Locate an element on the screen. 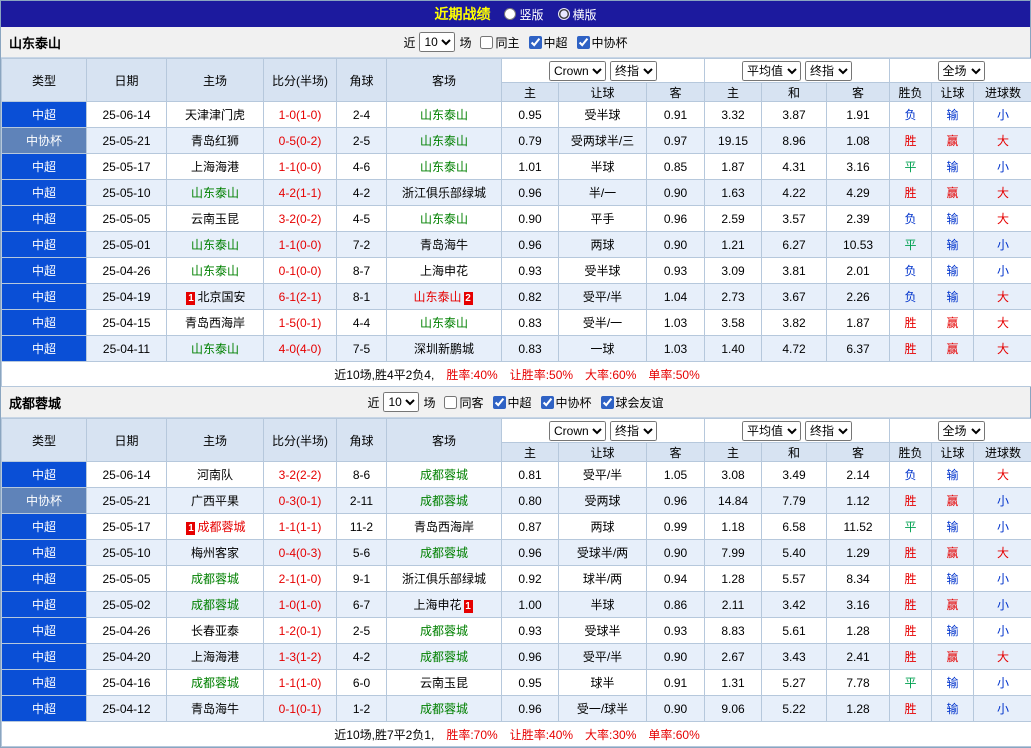 The image size is (1031, 748). crown-home-odds: 0.79 is located at coordinates (530, 141).